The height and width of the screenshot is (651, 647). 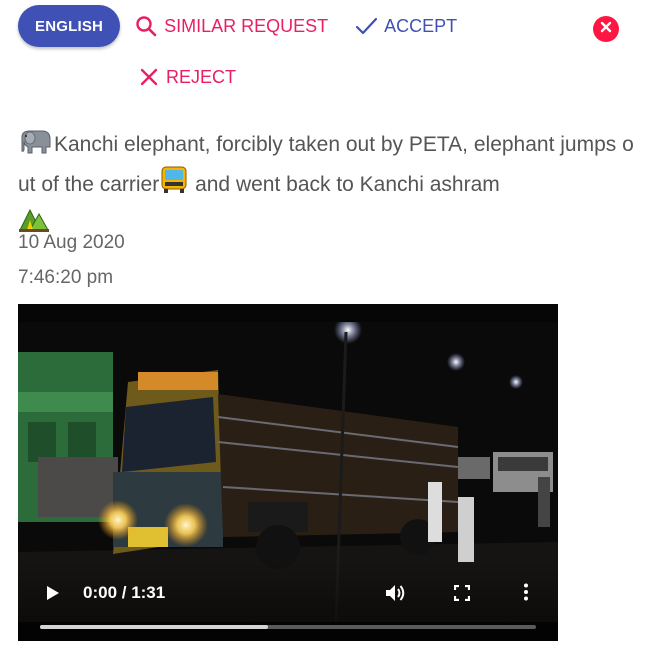 I want to click on accept-button: ACCEPT, so click(x=405, y=26).